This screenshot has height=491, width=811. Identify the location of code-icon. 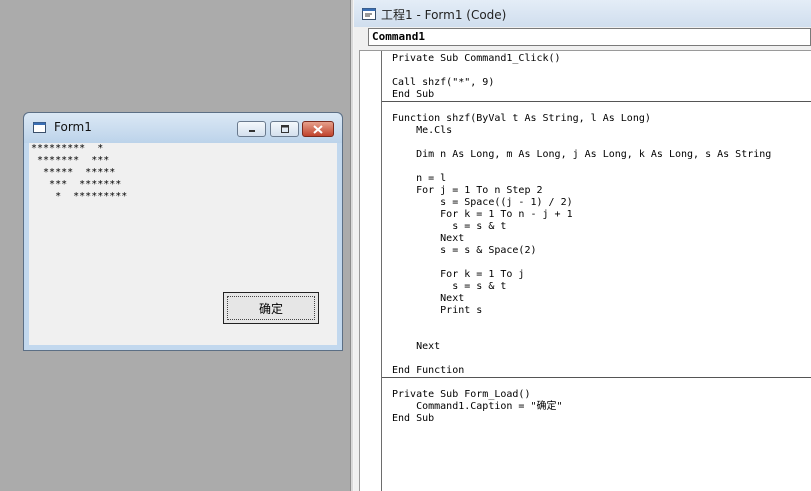
(369, 14).